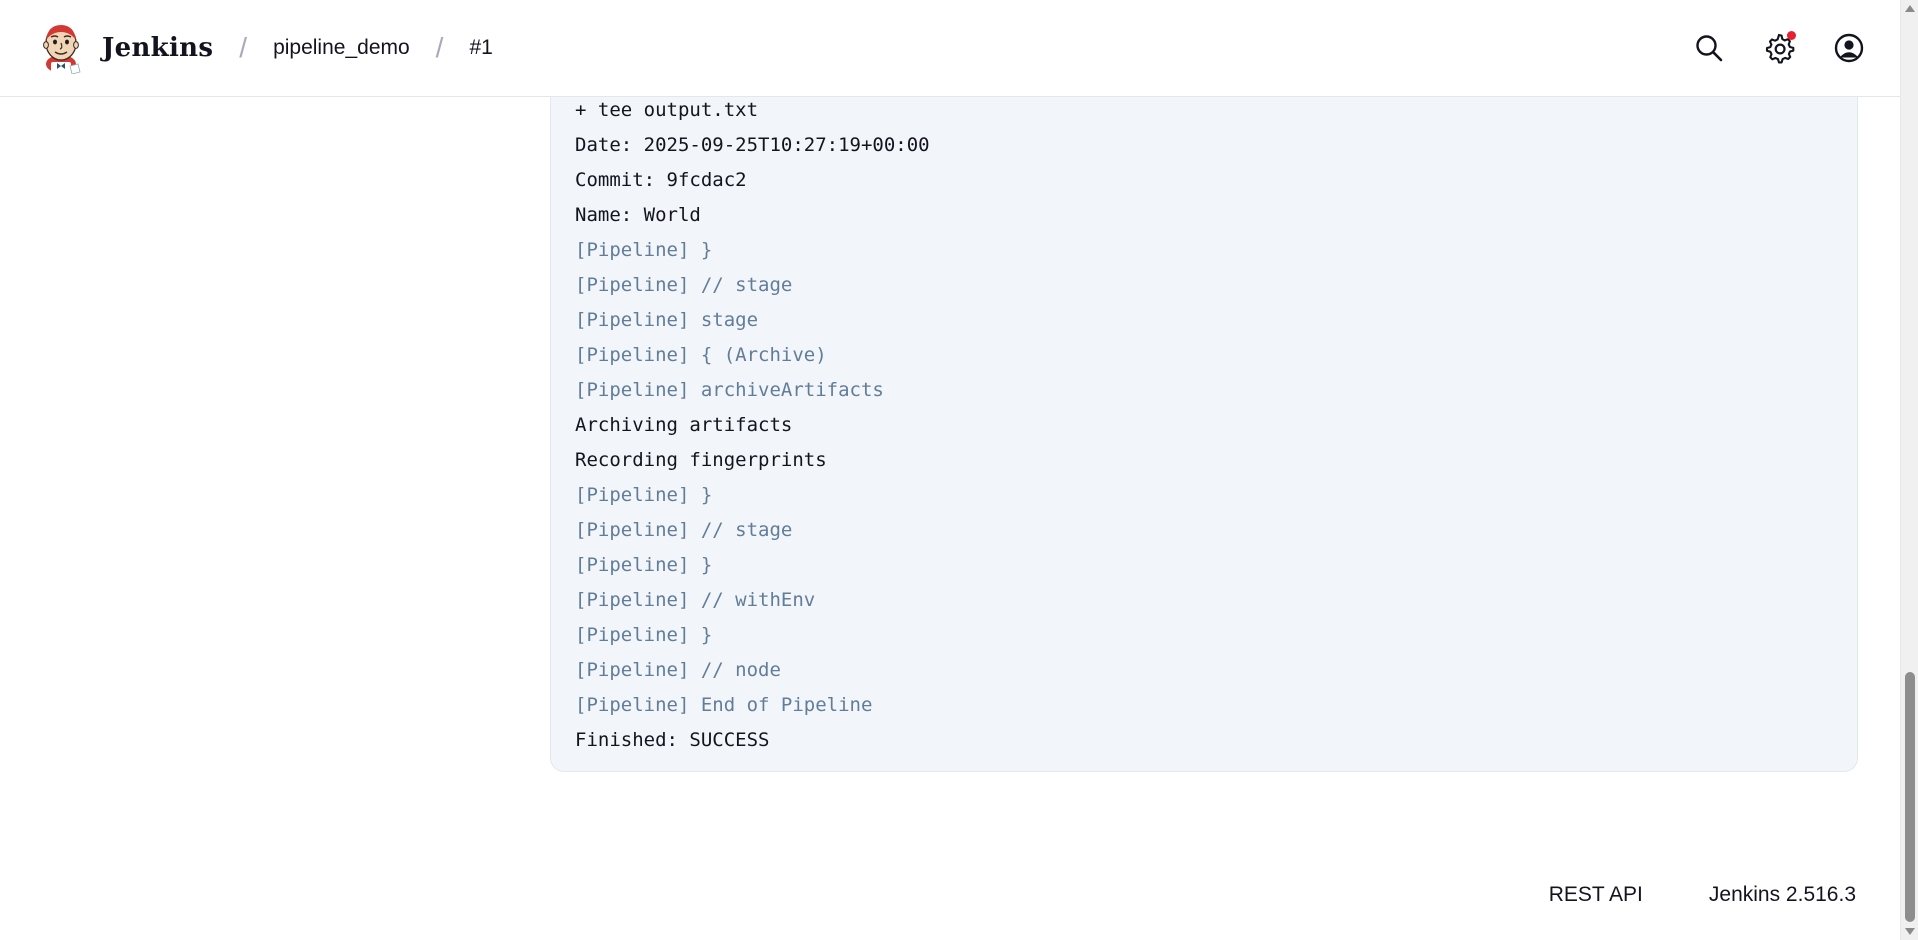 Image resolution: width=1918 pixels, height=940 pixels. Describe the element at coordinates (672, 740) in the screenshot. I see `console-line: Finished: SUCCESS` at that location.